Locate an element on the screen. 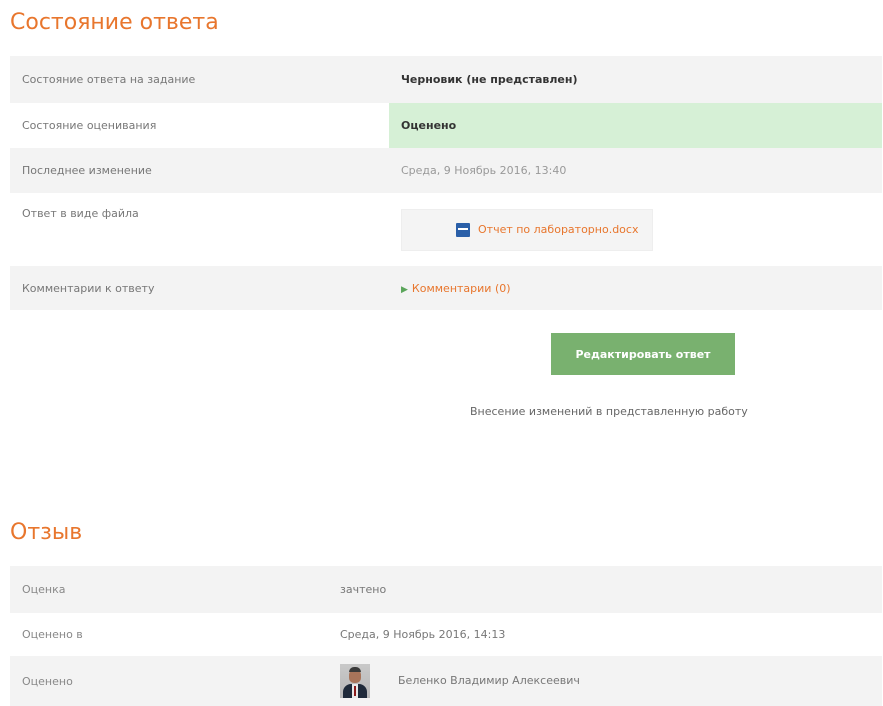 This screenshot has width=883, height=706. row-label: Состояние ответа на задание is located at coordinates (199, 79).